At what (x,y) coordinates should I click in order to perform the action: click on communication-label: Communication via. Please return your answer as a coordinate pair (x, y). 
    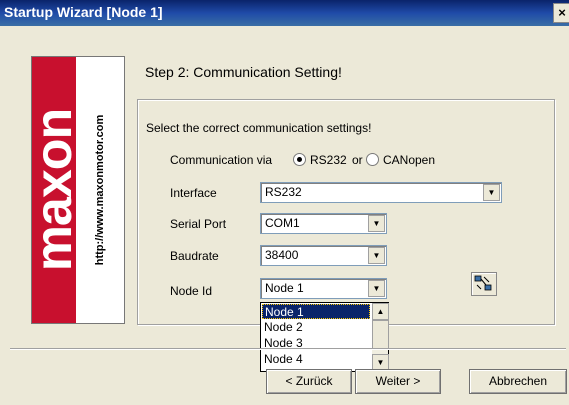
    Looking at the image, I should click on (221, 160).